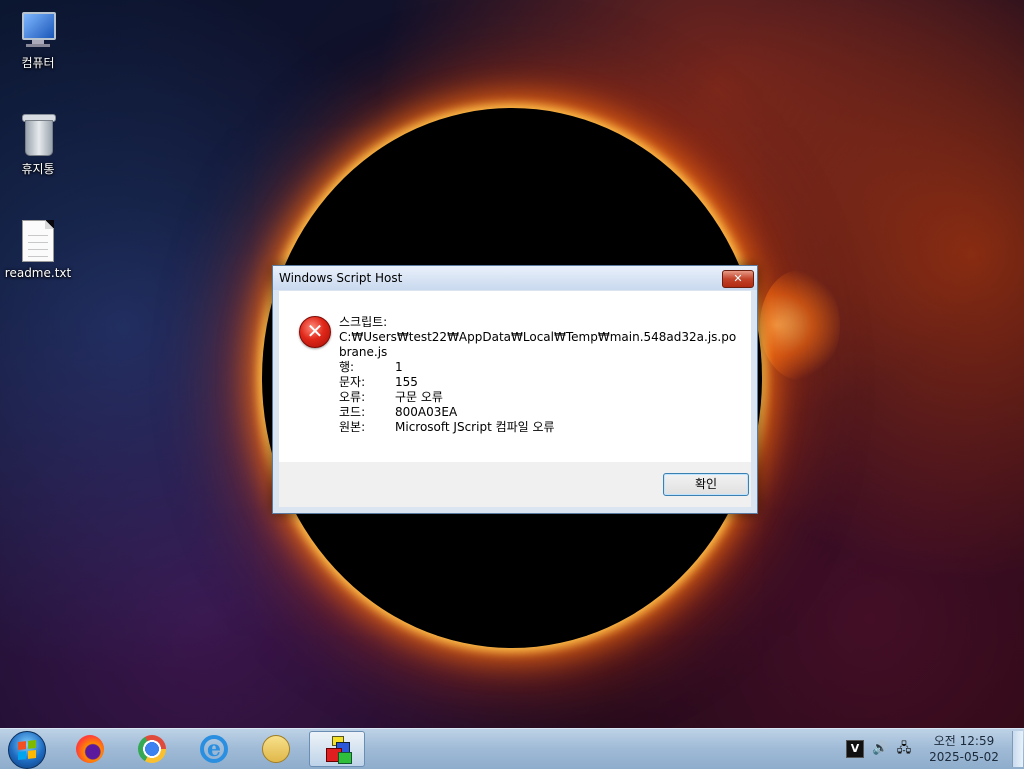 This screenshot has height=769, width=1024. What do you see at coordinates (38, 241) in the screenshot?
I see `text-file-icon` at bounding box center [38, 241].